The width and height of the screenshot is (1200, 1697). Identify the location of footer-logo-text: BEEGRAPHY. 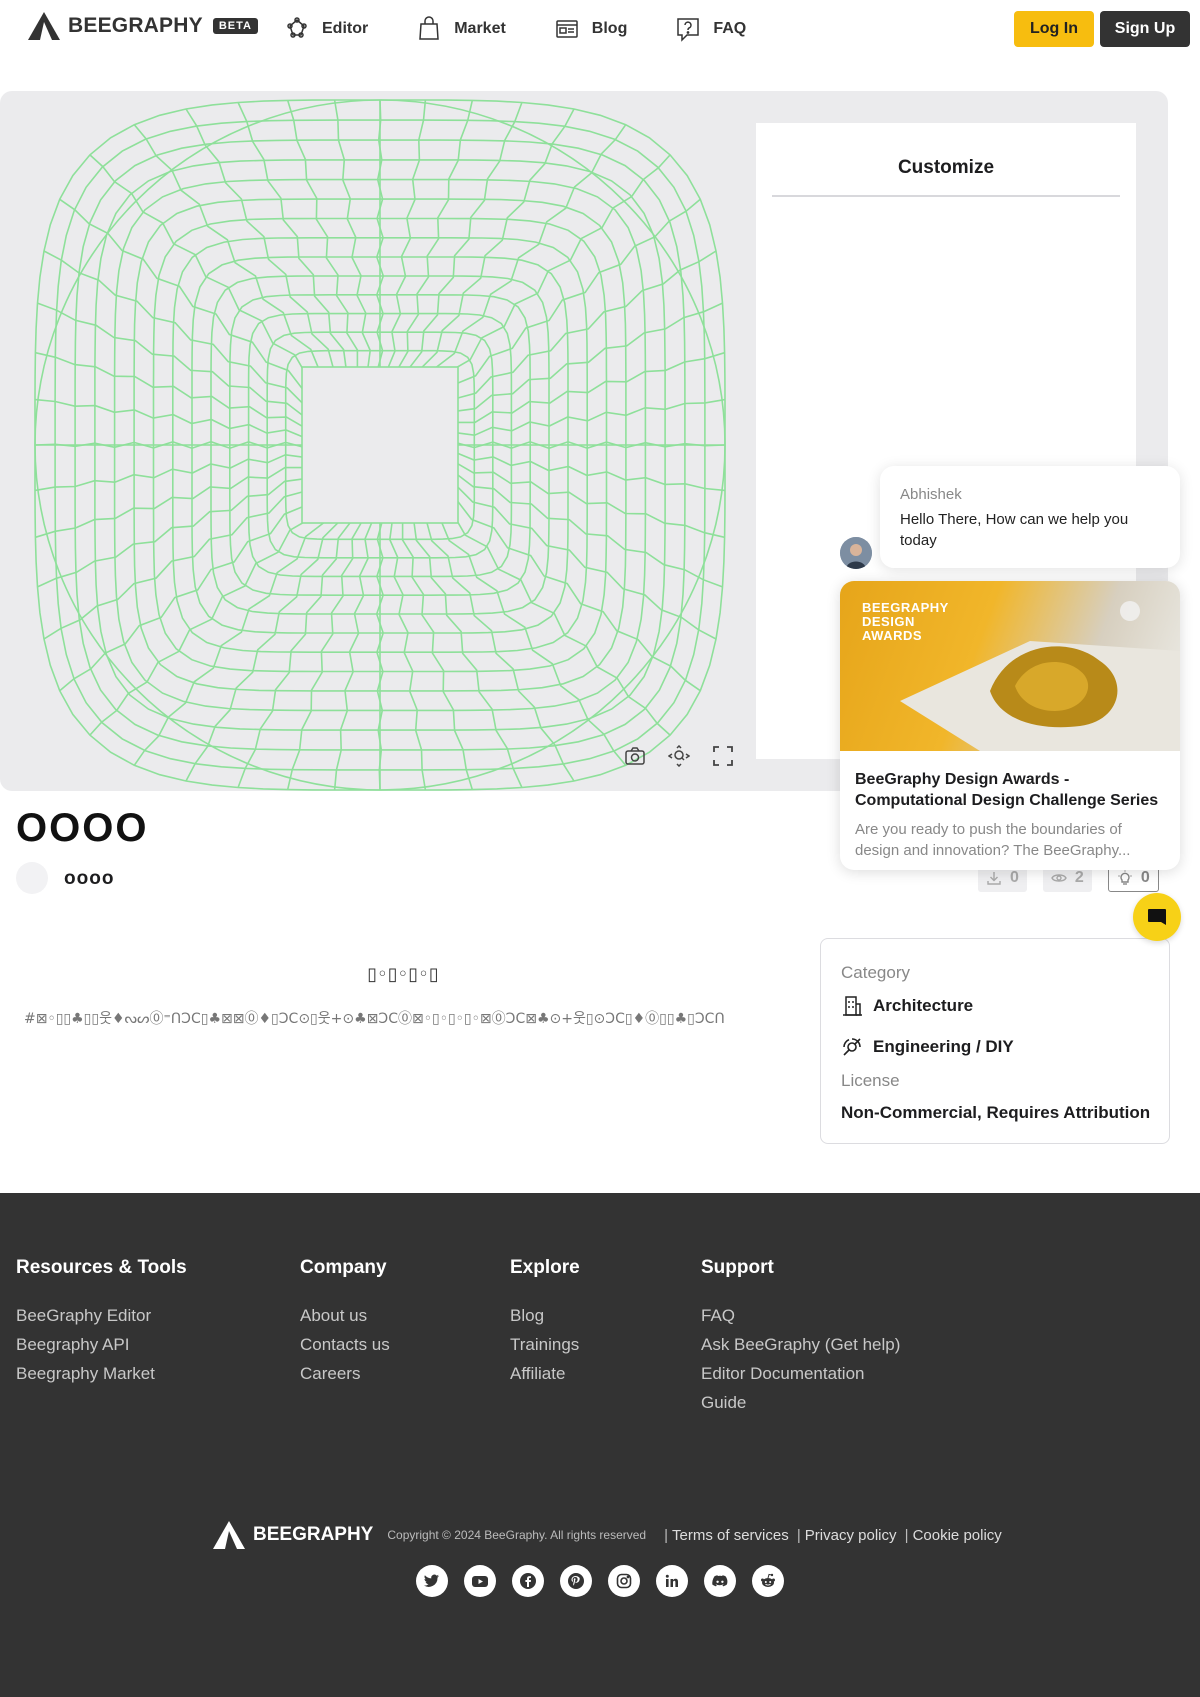
(313, 1534).